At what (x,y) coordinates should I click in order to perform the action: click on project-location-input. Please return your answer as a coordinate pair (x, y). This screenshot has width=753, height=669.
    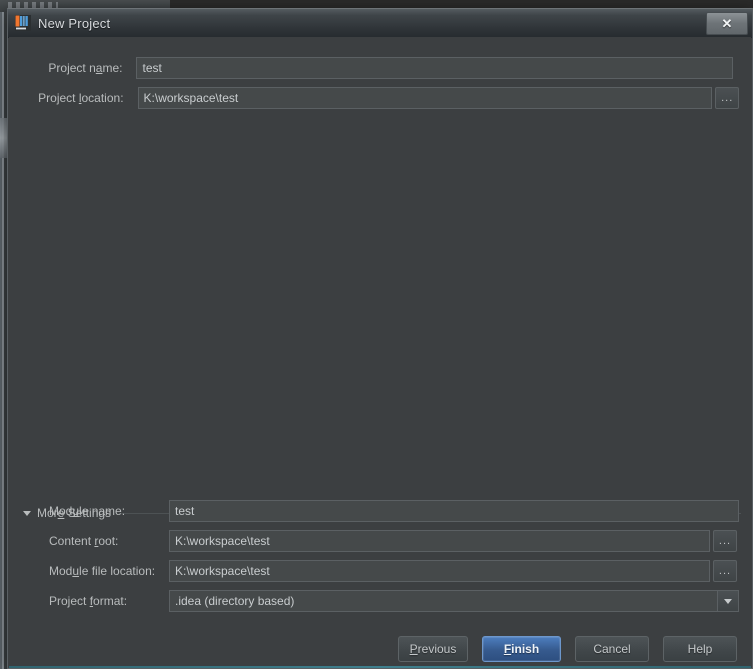
    Looking at the image, I should click on (425, 98).